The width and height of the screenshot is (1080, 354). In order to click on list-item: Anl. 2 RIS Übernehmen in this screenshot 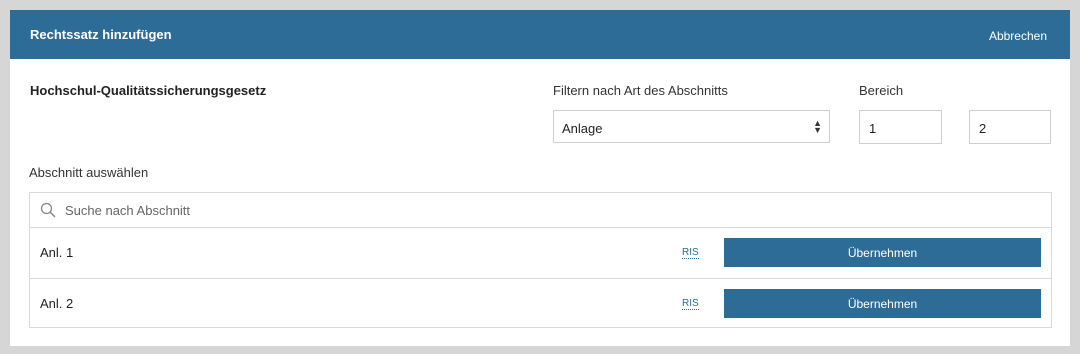, I will do `click(540, 304)`.